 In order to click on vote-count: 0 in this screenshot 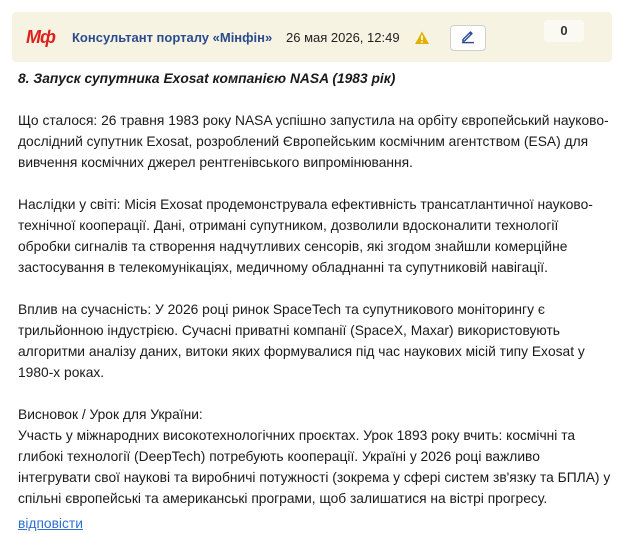, I will do `click(564, 31)`.